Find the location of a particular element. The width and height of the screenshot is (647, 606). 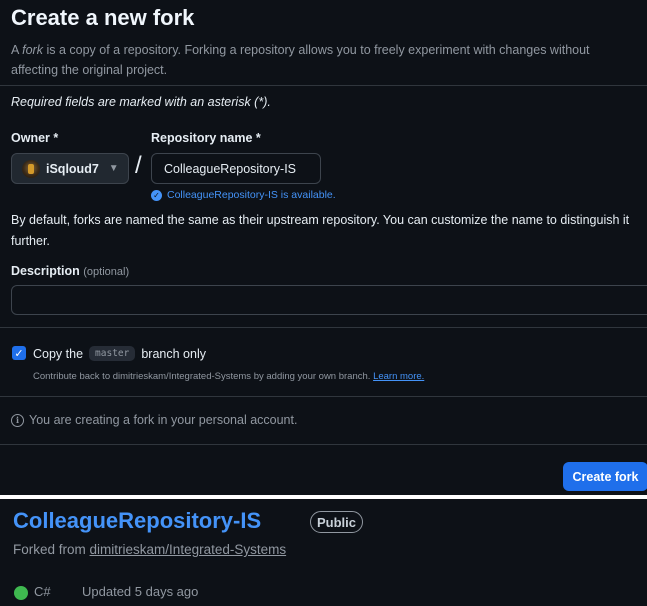

owner-value: iSqloud7 is located at coordinates (72, 168).